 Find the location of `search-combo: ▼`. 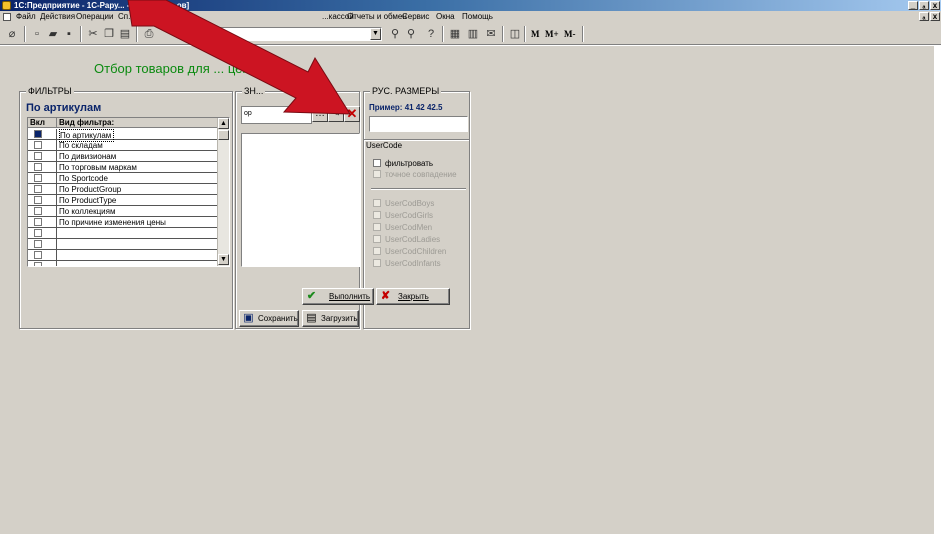

search-combo: ▼ is located at coordinates (291, 34).